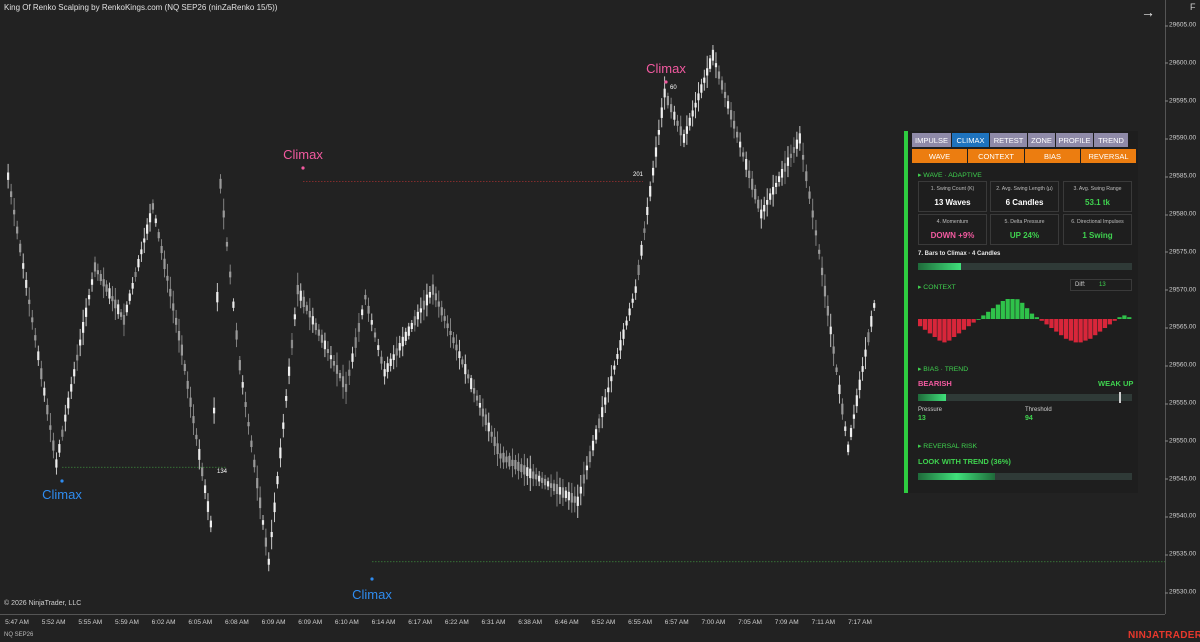 Image resolution: width=1200 pixels, height=642 pixels. What do you see at coordinates (1075, 140) in the screenshot?
I see `tab-profile: PROFILE` at bounding box center [1075, 140].